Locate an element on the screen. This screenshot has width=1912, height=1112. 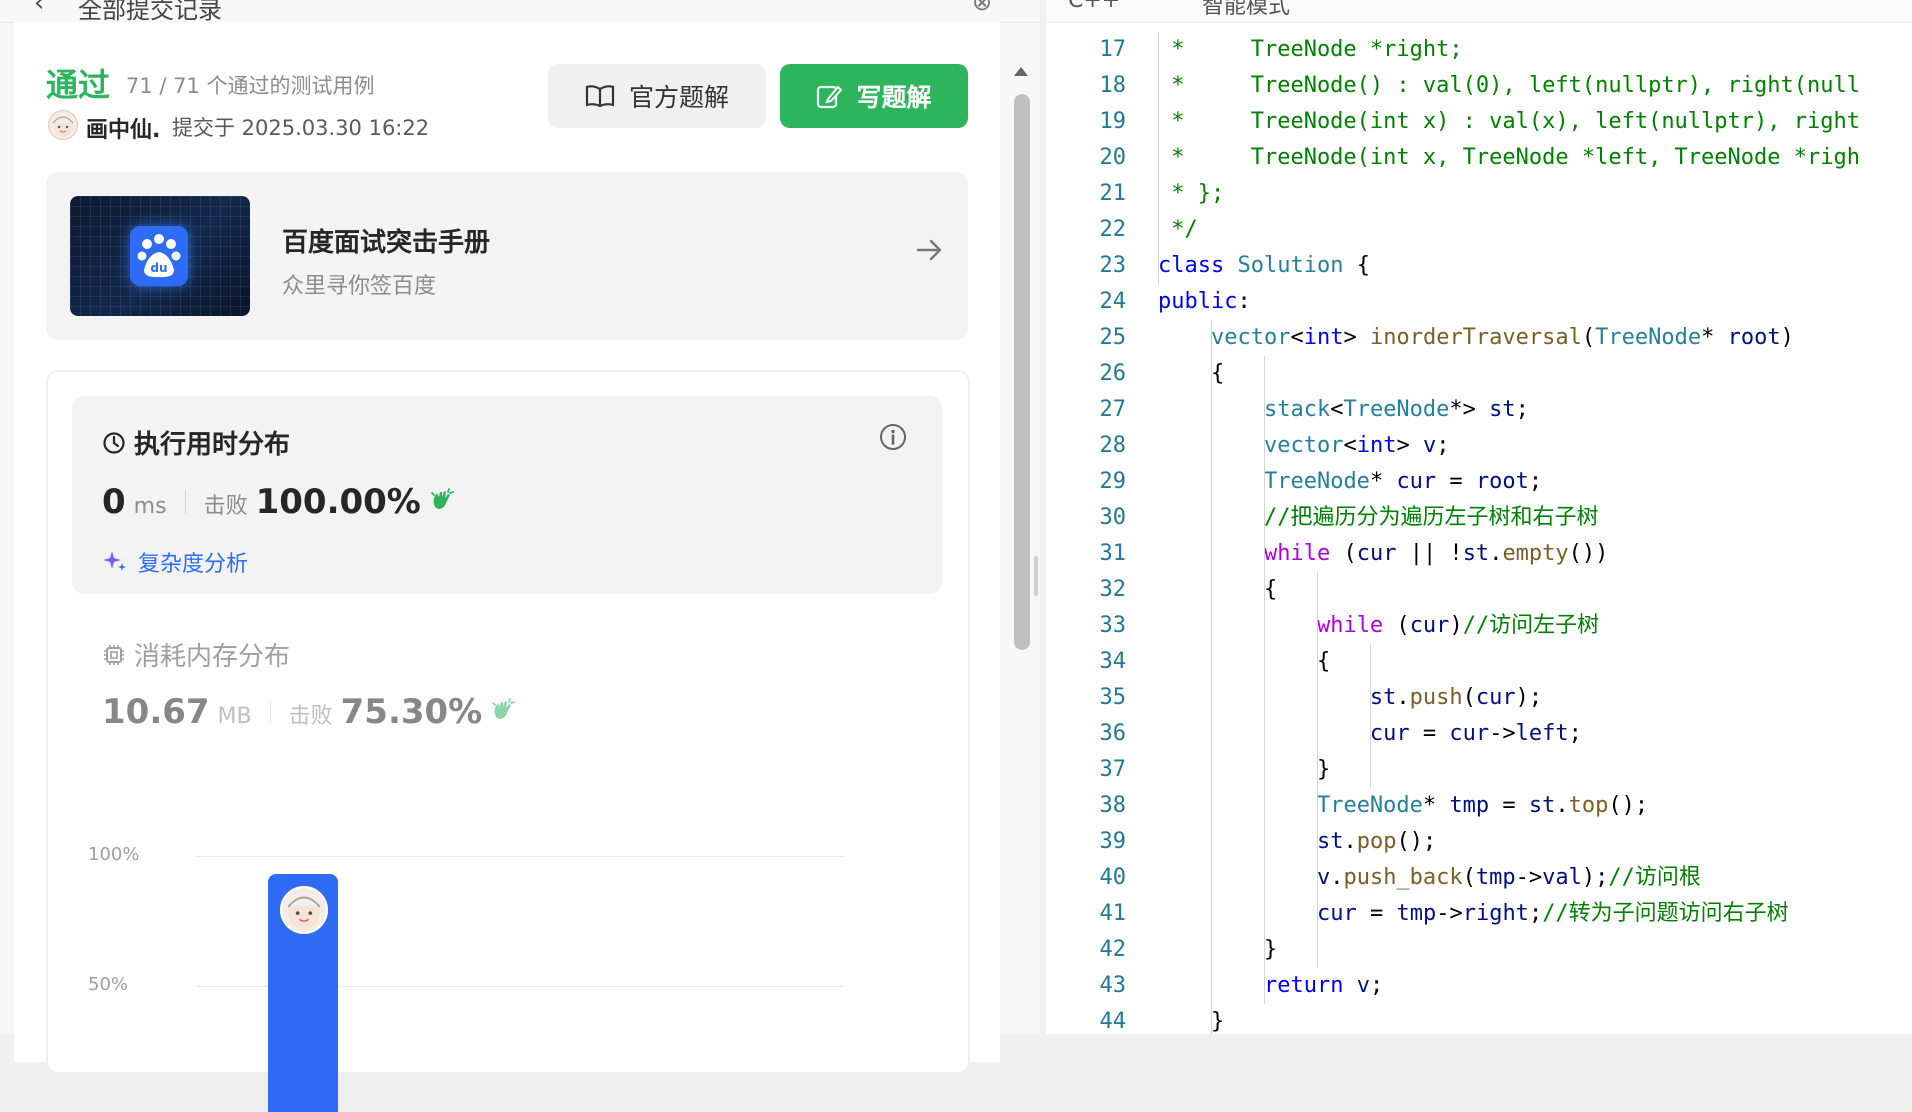
runtime-beat-value: 100.00% is located at coordinates (338, 502).